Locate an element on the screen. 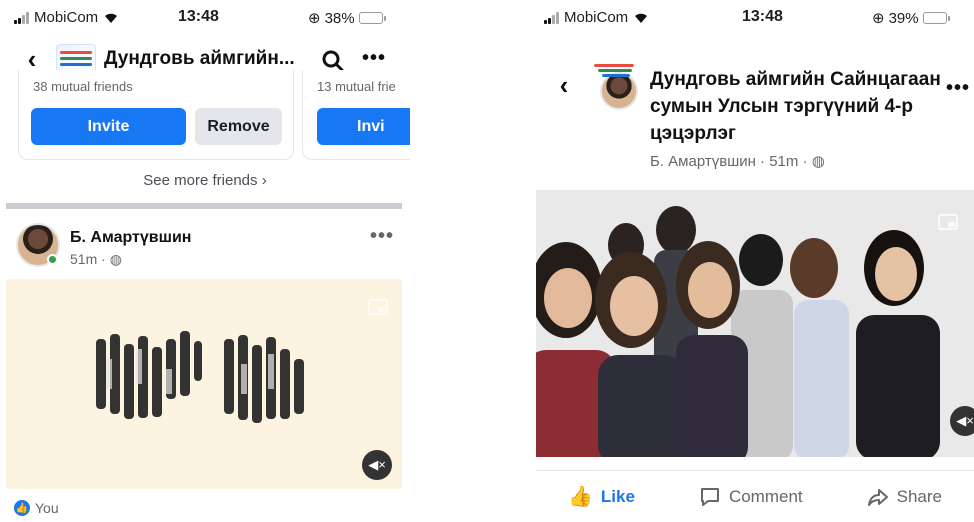  author-meta: Б. Амартүвшин · 51m · is located at coordinates (729, 161).